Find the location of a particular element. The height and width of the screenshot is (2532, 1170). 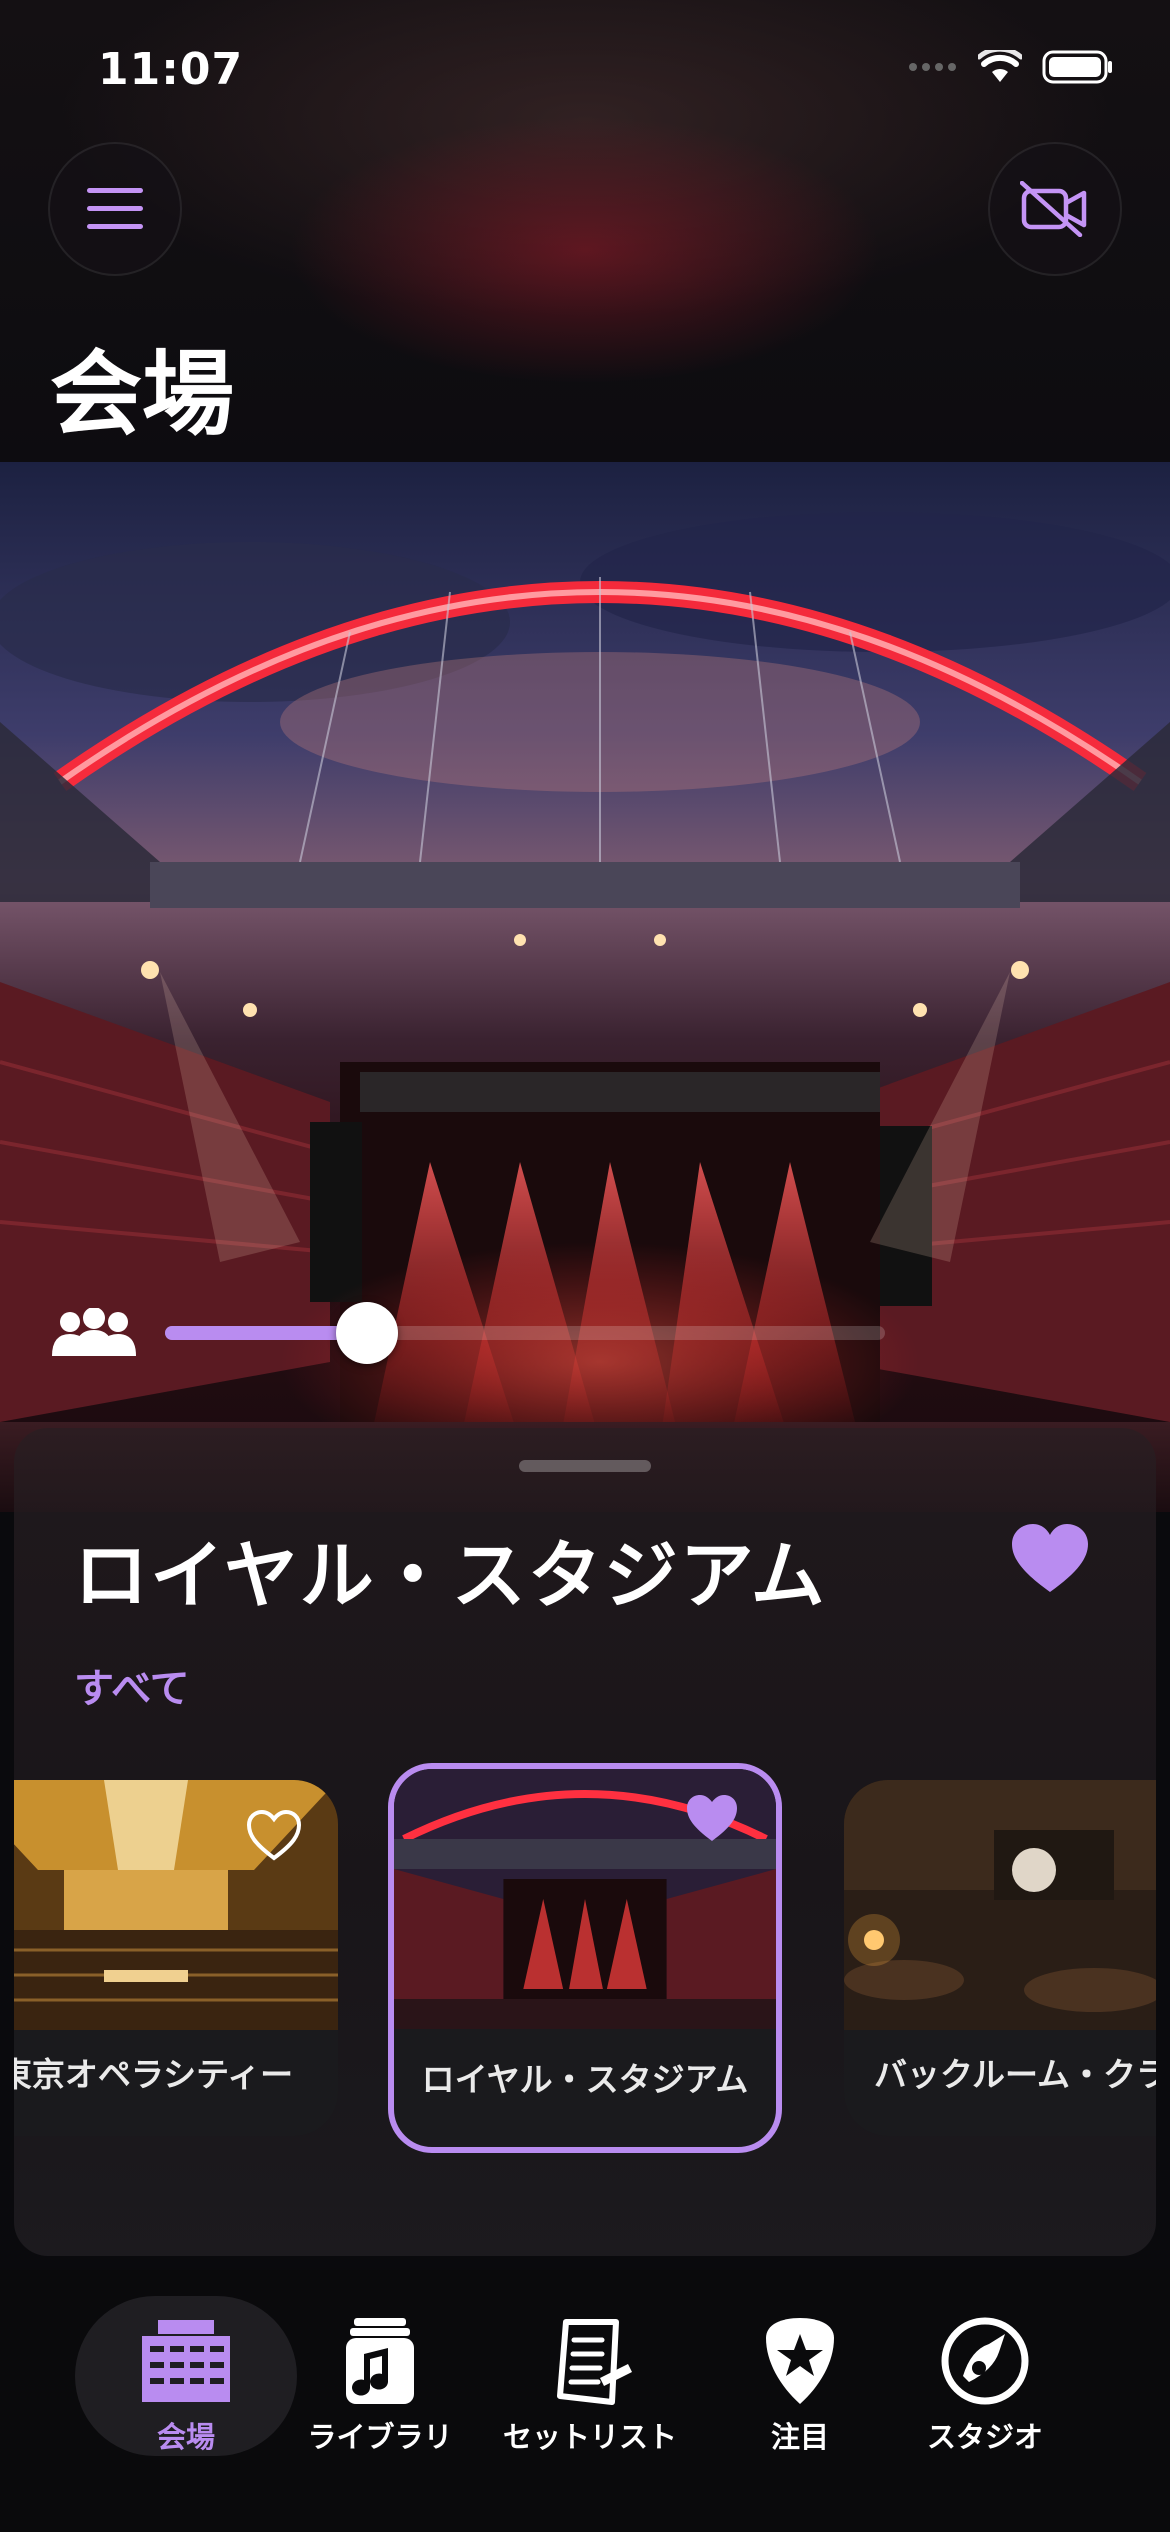

music-note-icon is located at coordinates (380, 2361).